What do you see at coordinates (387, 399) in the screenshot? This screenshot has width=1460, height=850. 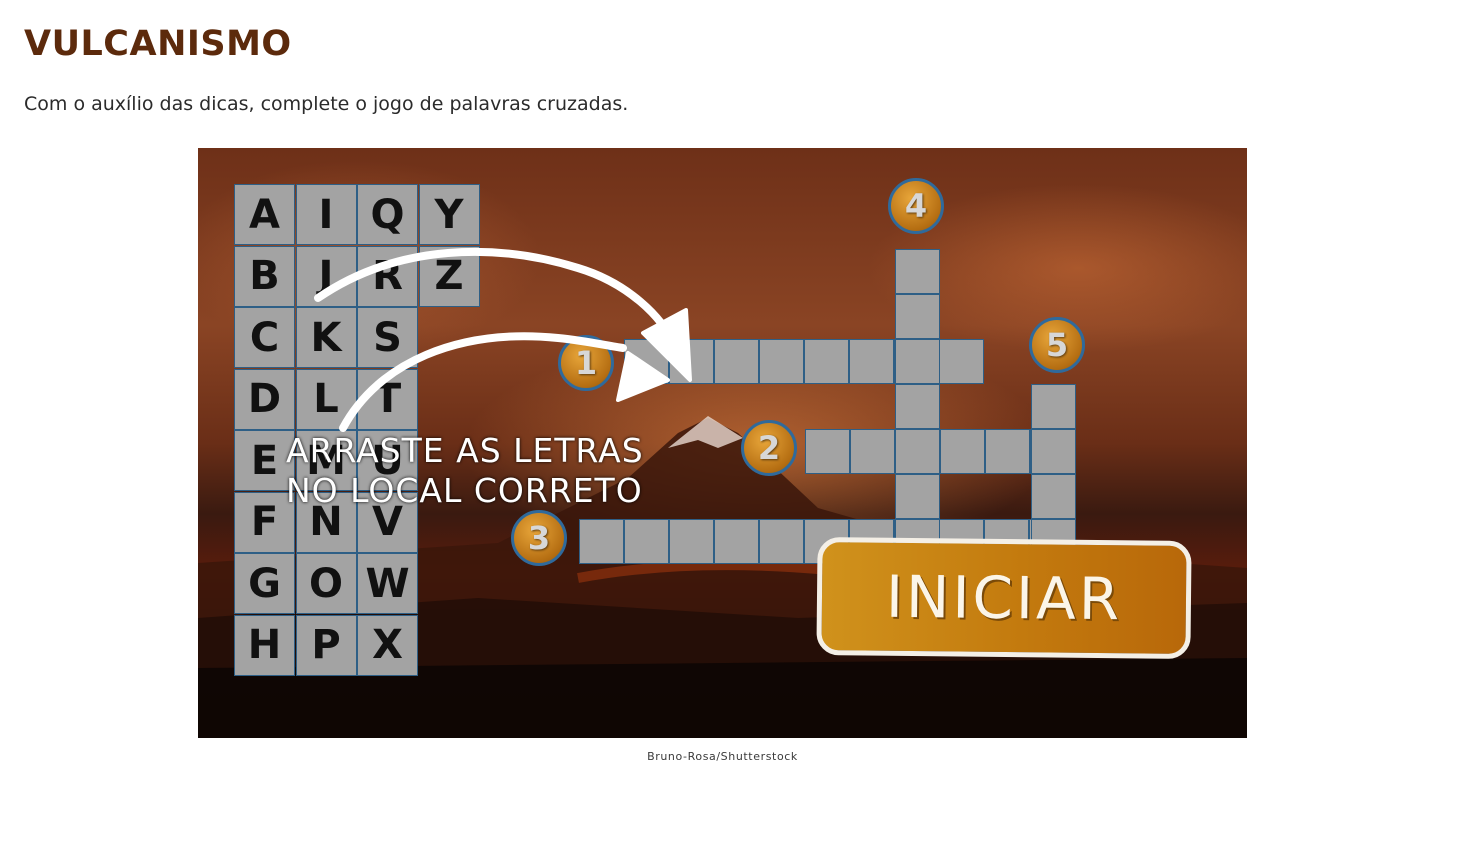 I see `letter-tile-t: T` at bounding box center [387, 399].